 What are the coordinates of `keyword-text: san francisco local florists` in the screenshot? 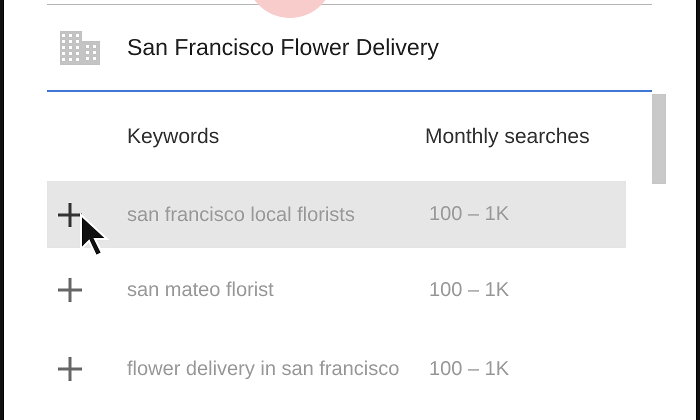 It's located at (241, 215).